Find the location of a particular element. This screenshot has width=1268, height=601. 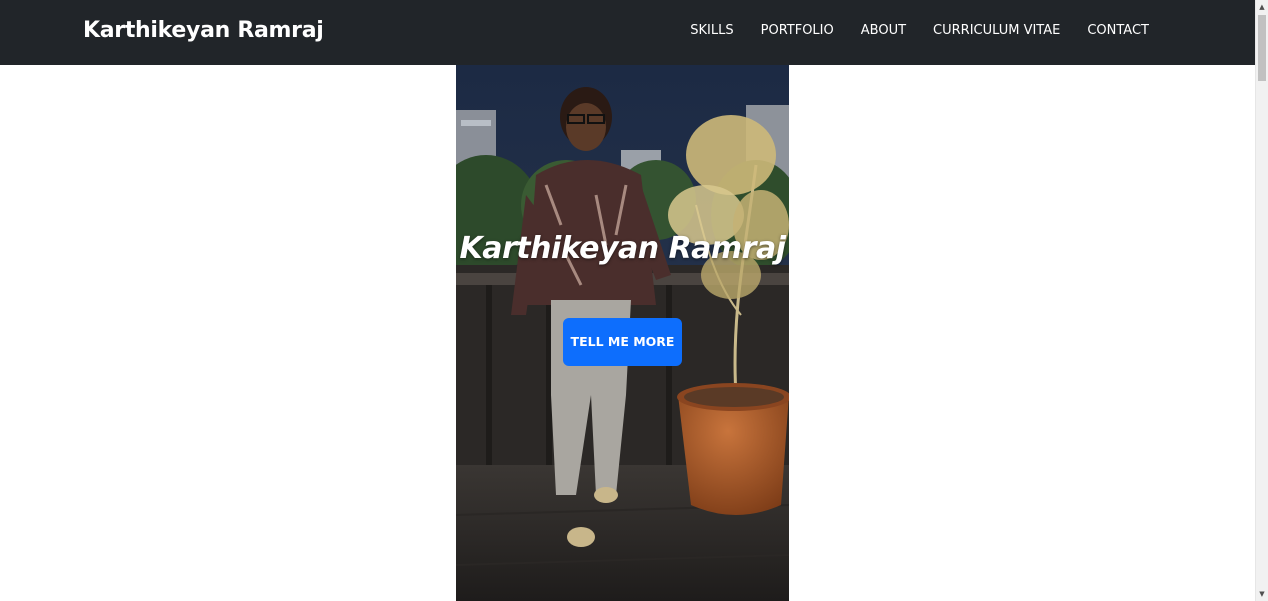

nav-link-curriculum-vitae: CURRICULUM VITAE is located at coordinates (996, 31).